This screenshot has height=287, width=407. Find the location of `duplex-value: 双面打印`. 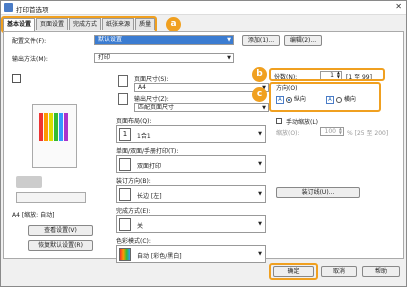

duplex-value: 双面打印 is located at coordinates (149, 166).